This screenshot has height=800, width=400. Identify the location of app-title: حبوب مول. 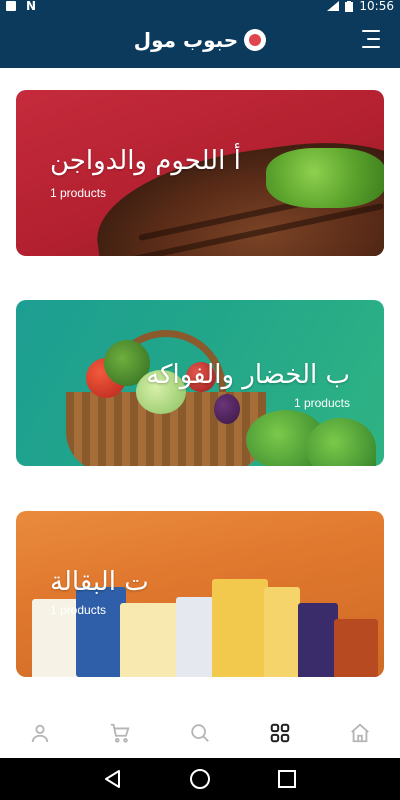
(186, 40).